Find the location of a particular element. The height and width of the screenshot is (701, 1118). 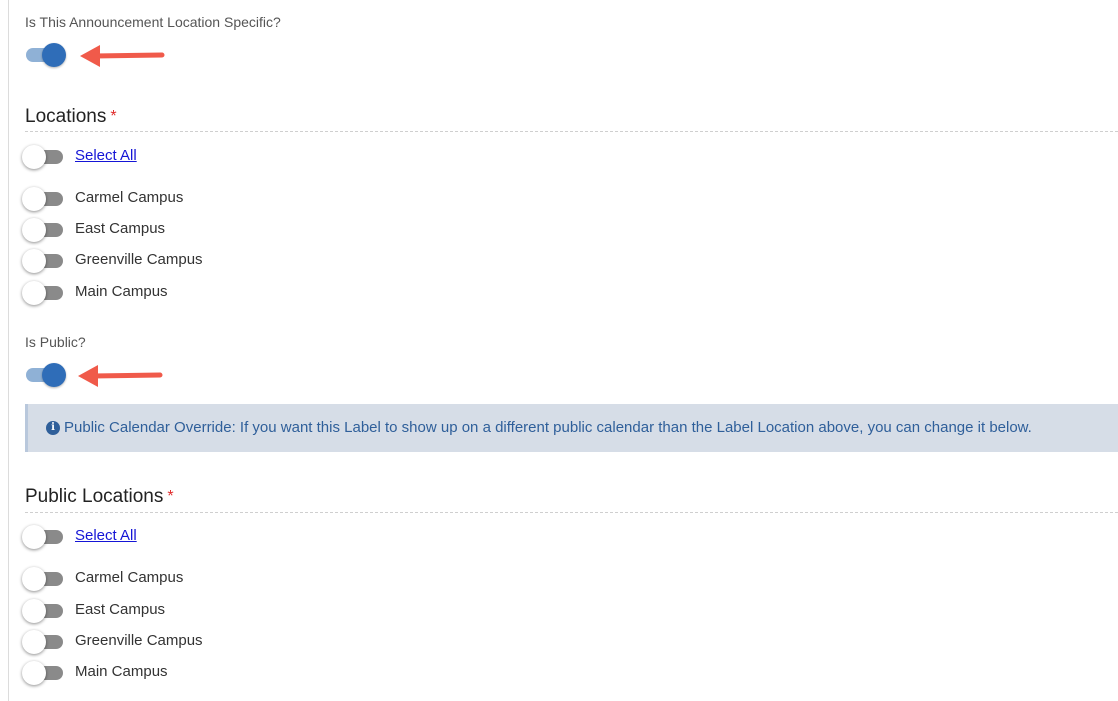

location-label: Main Campus is located at coordinates (121, 291).